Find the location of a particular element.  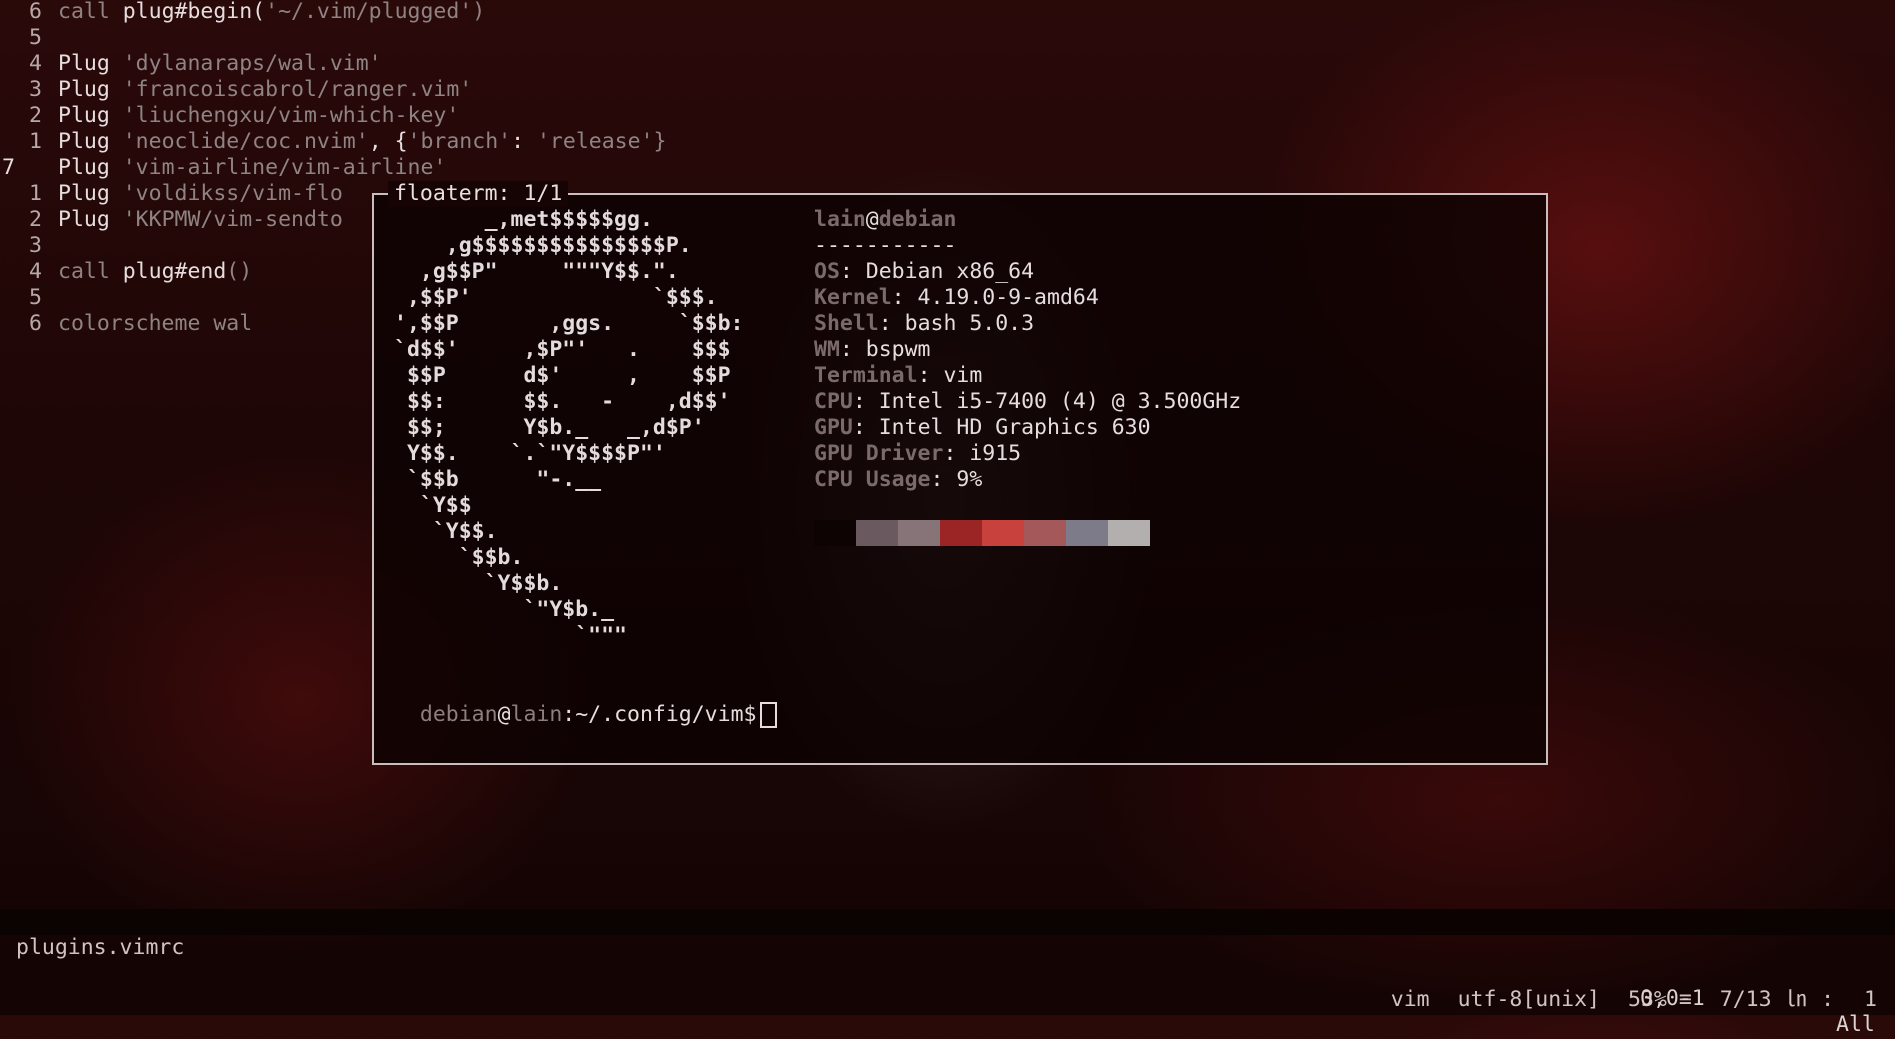

code-token: () is located at coordinates (239, 271).